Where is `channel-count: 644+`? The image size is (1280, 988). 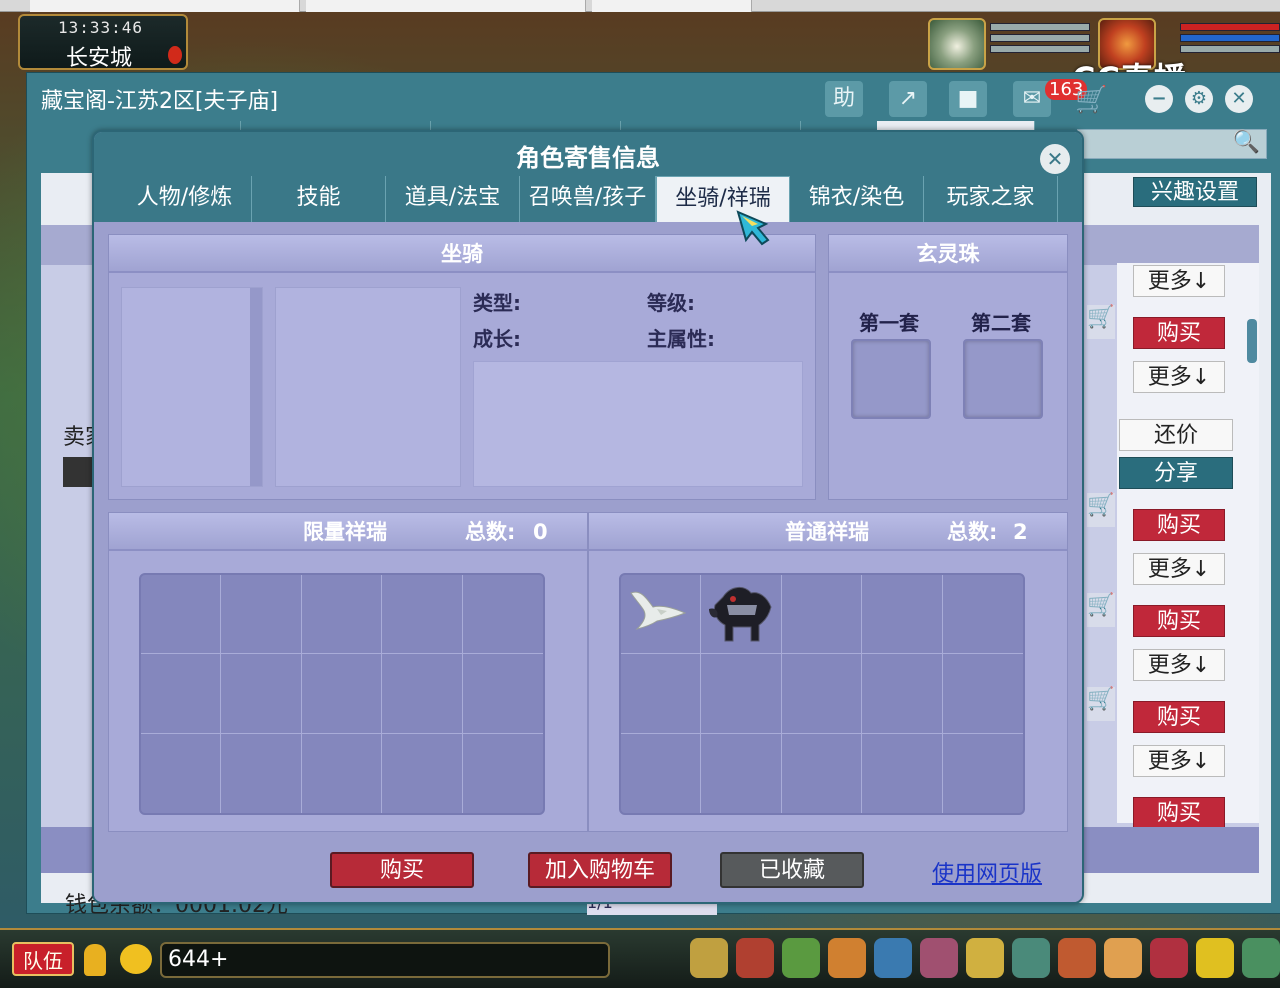 channel-count: 644+ is located at coordinates (385, 960).